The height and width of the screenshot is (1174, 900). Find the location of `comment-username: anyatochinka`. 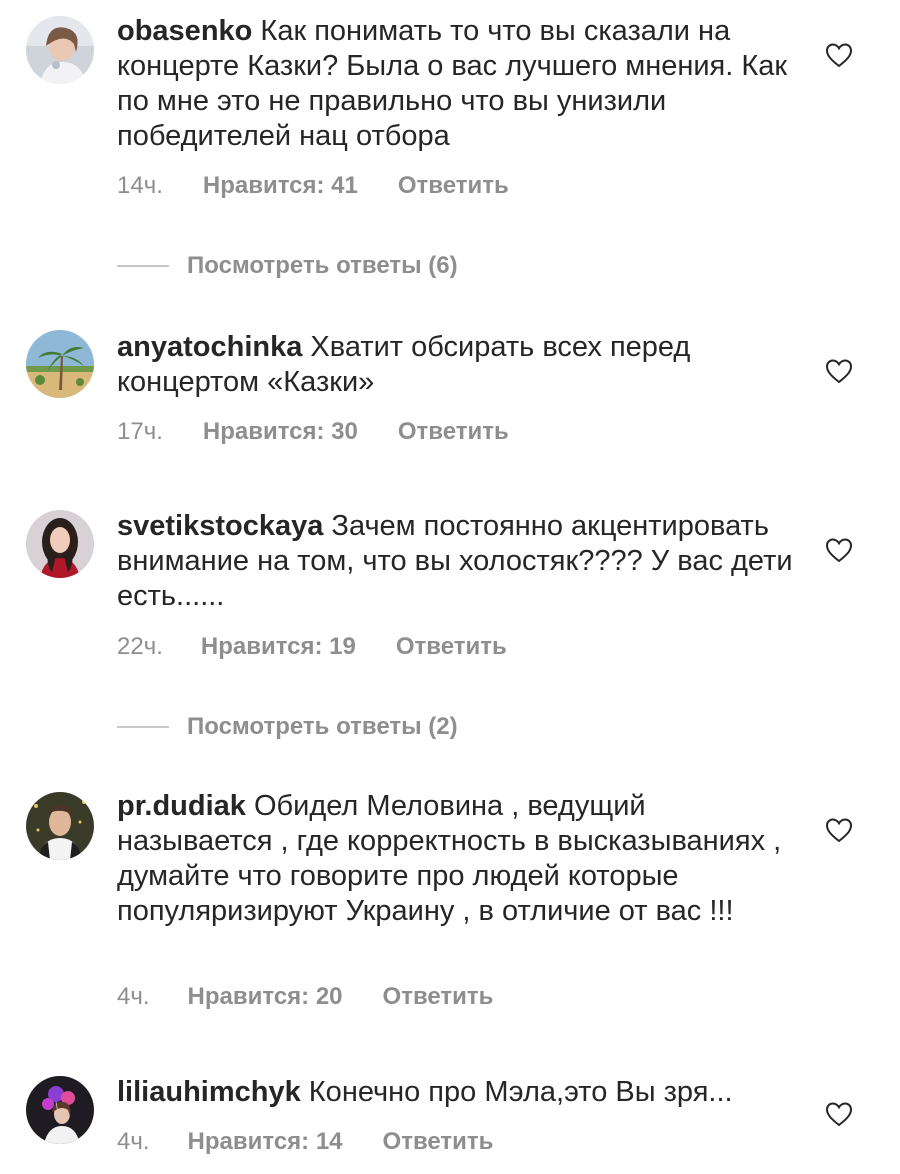

comment-username: anyatochinka is located at coordinates (209, 347).